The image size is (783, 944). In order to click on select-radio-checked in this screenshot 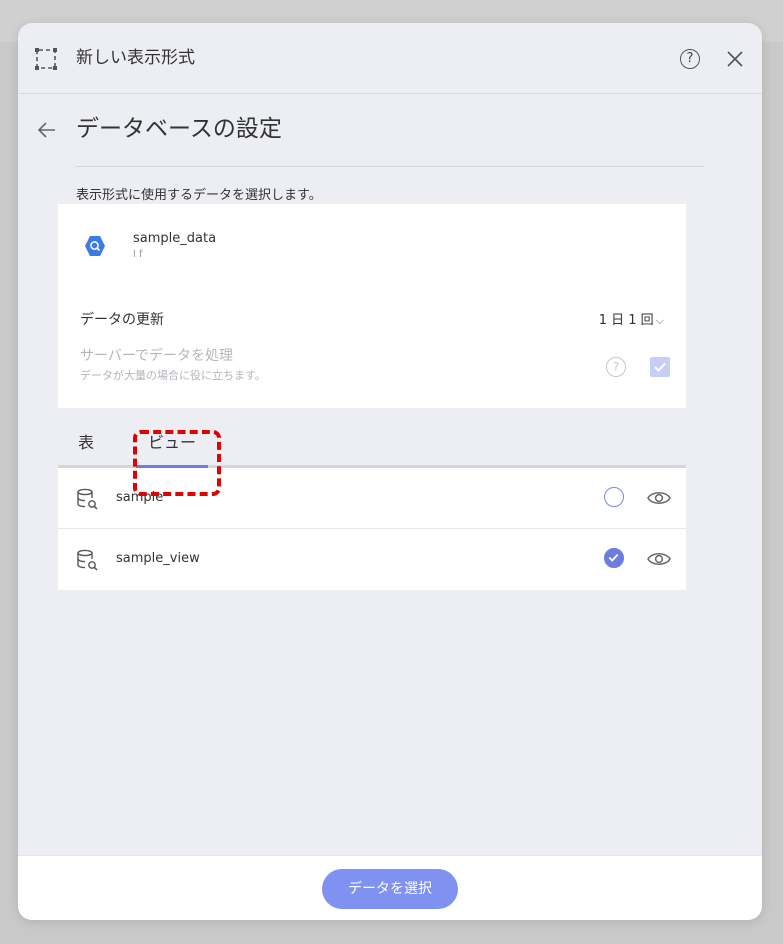, I will do `click(614, 558)`.